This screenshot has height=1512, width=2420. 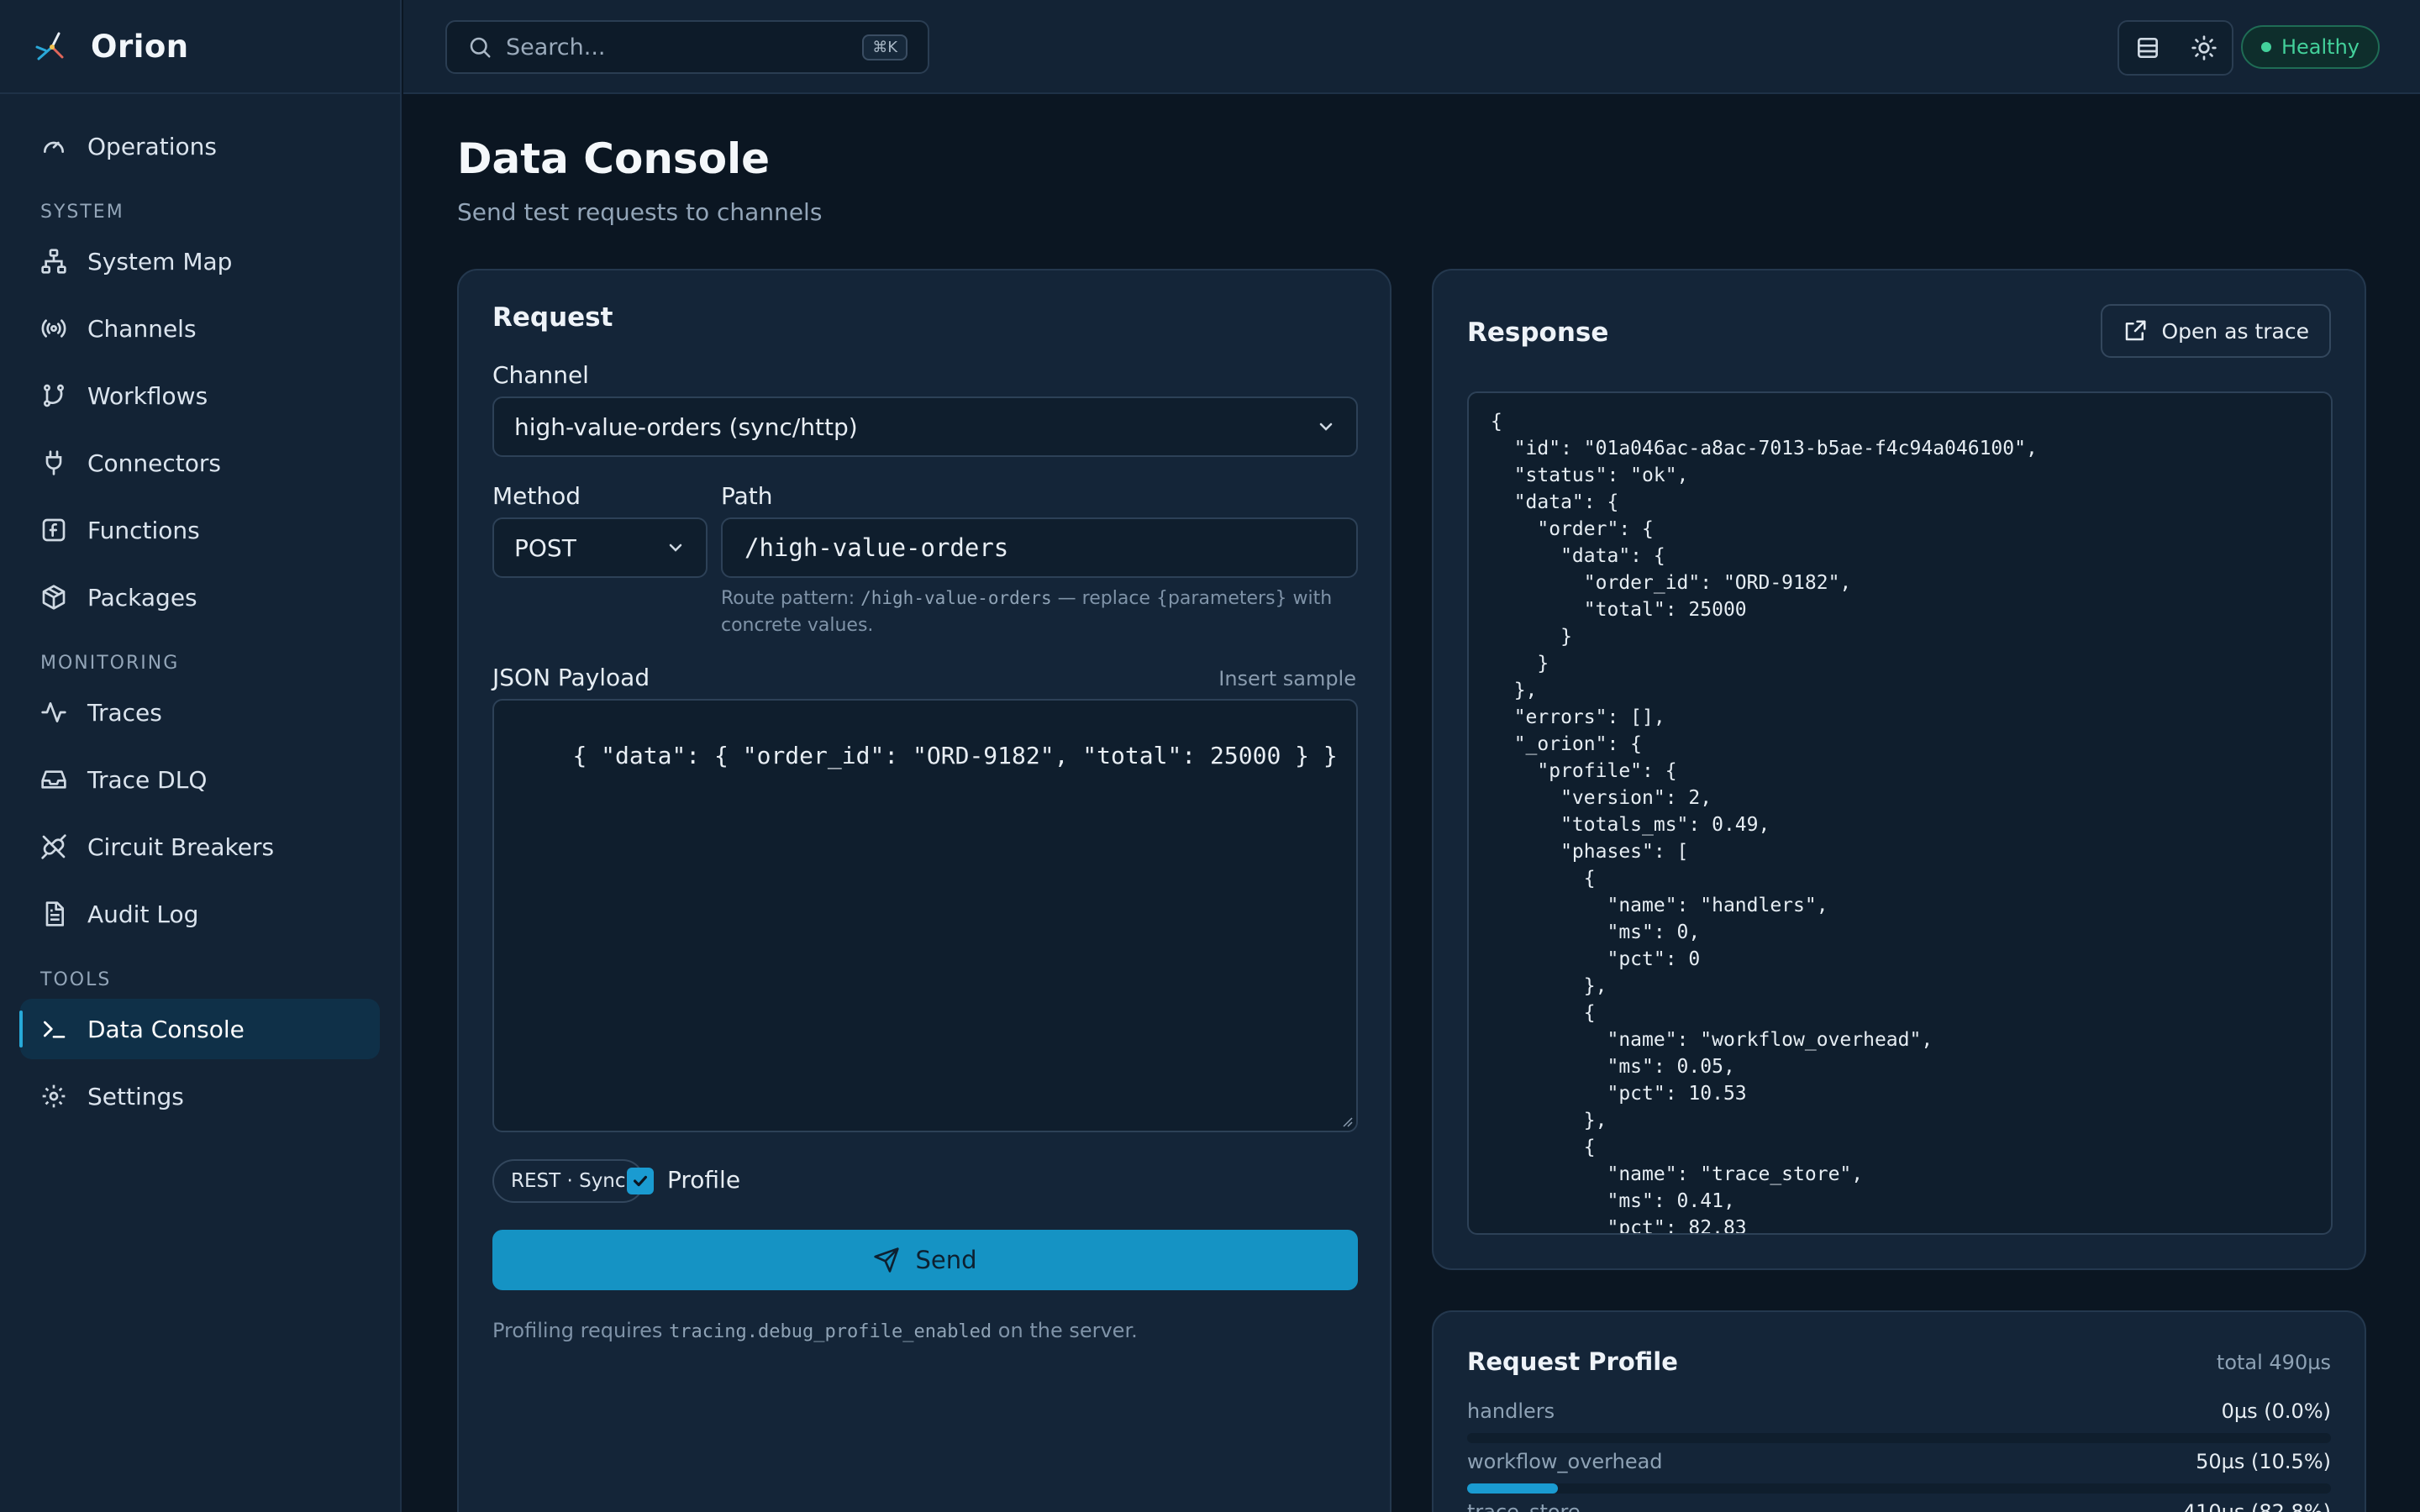 I want to click on phase-bar-fill, so click(x=1512, y=1488).